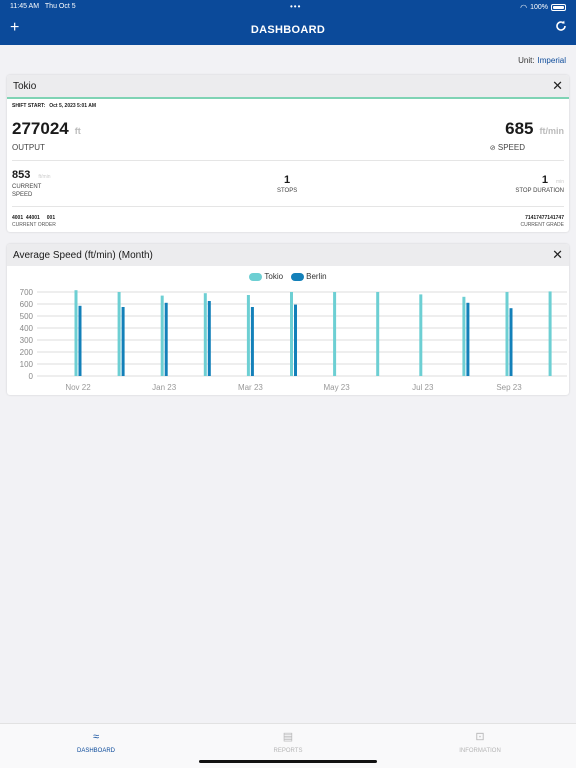 The image size is (576, 768). What do you see at coordinates (27, 328) in the screenshot?
I see `y-tick-label: 400` at bounding box center [27, 328].